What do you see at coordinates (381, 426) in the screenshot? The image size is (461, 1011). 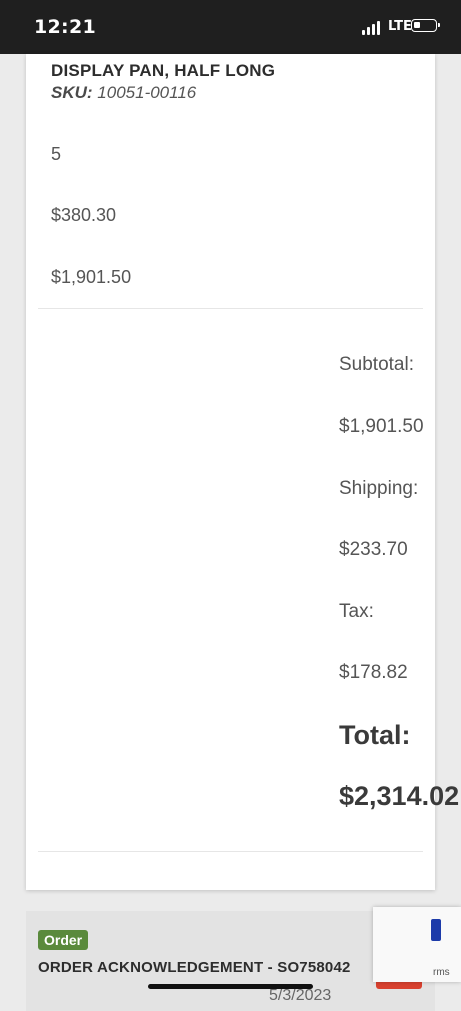 I see `subtotal-value: $1,901.50` at bounding box center [381, 426].